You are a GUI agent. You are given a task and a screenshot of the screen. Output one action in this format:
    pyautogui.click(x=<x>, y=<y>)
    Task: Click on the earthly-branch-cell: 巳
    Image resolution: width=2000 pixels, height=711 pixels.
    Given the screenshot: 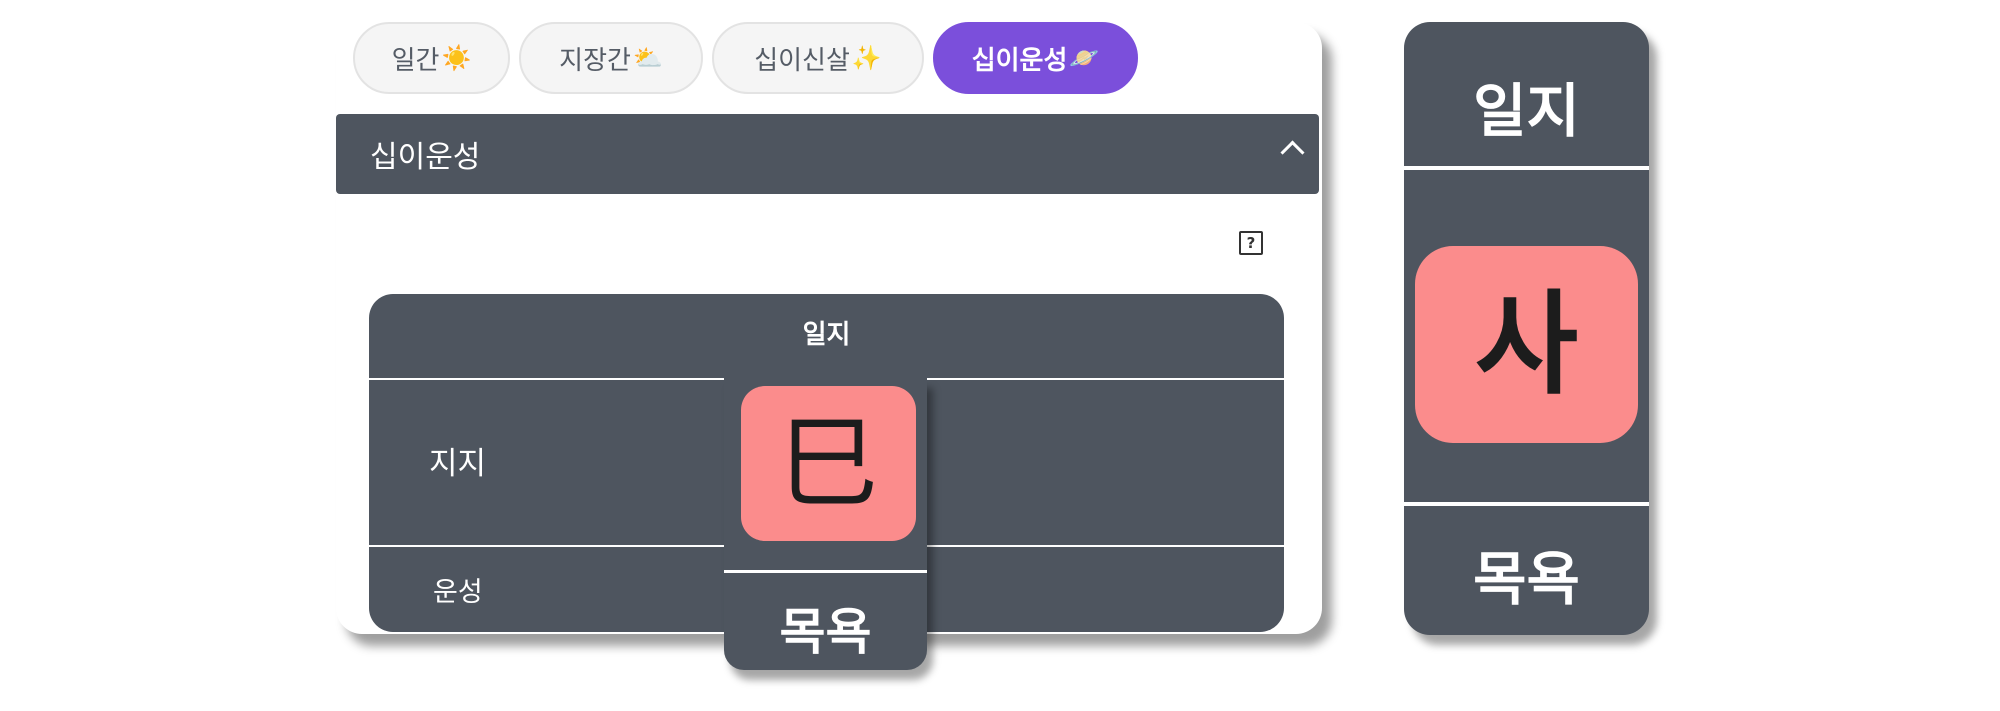 What is the action you would take?
    pyautogui.click(x=828, y=463)
    